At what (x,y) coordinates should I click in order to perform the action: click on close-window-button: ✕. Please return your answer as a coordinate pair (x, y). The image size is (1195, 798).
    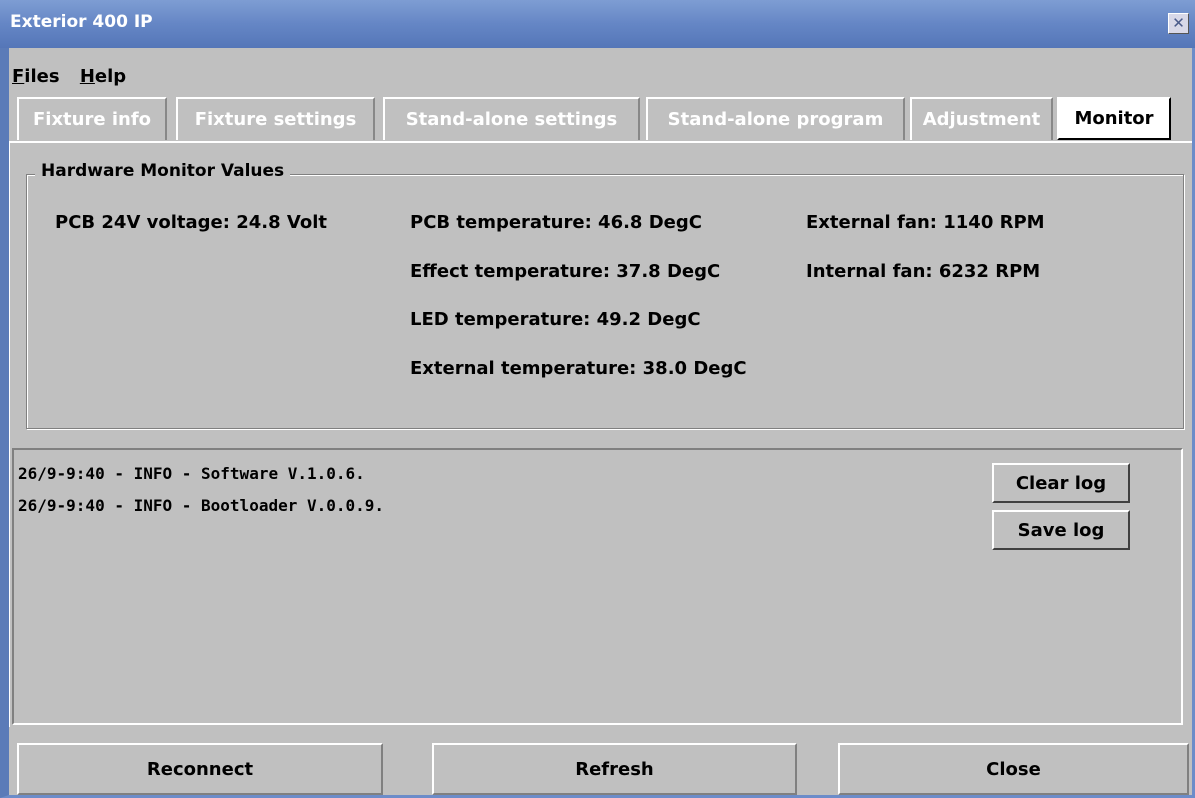
    Looking at the image, I should click on (1178, 23).